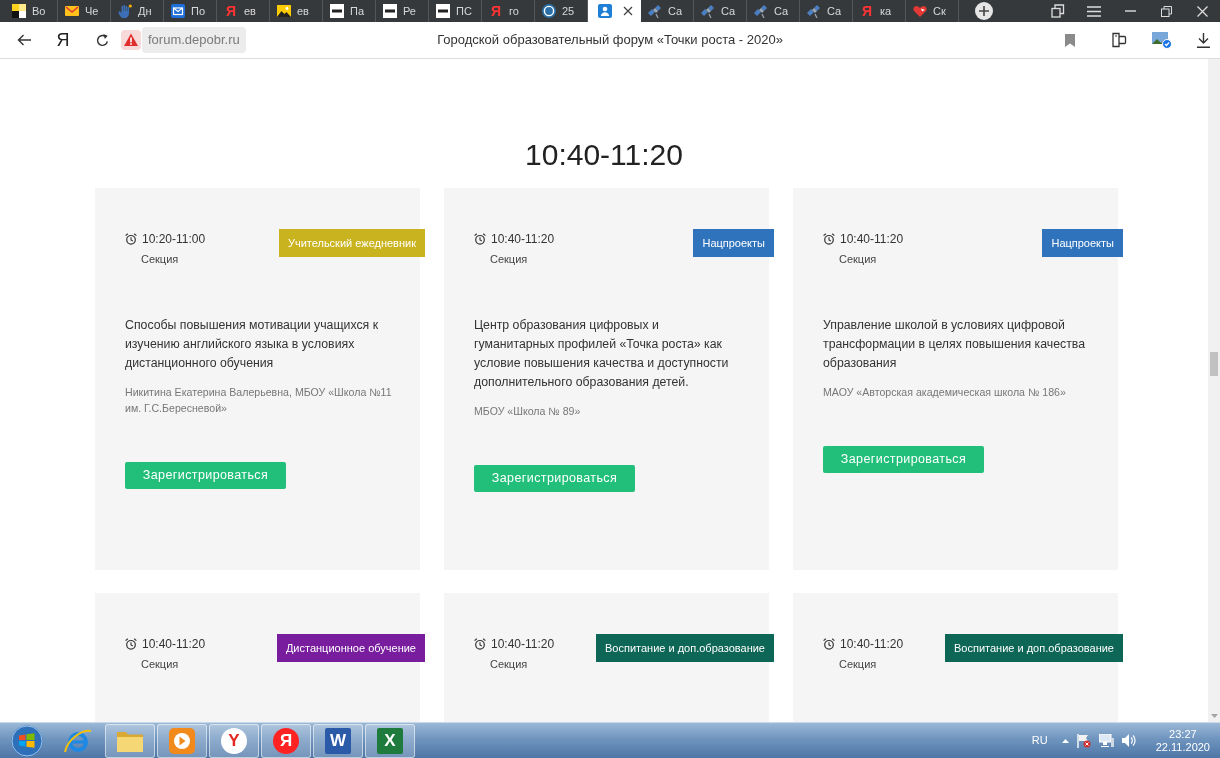  What do you see at coordinates (528, 411) in the screenshot?
I see `session-author: МБОУ «Школа № 89»` at bounding box center [528, 411].